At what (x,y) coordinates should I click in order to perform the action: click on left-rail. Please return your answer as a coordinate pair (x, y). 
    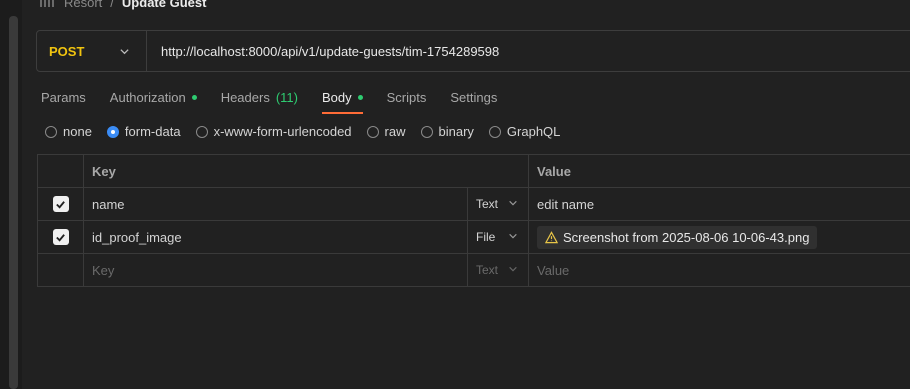
    Looking at the image, I should click on (11, 194).